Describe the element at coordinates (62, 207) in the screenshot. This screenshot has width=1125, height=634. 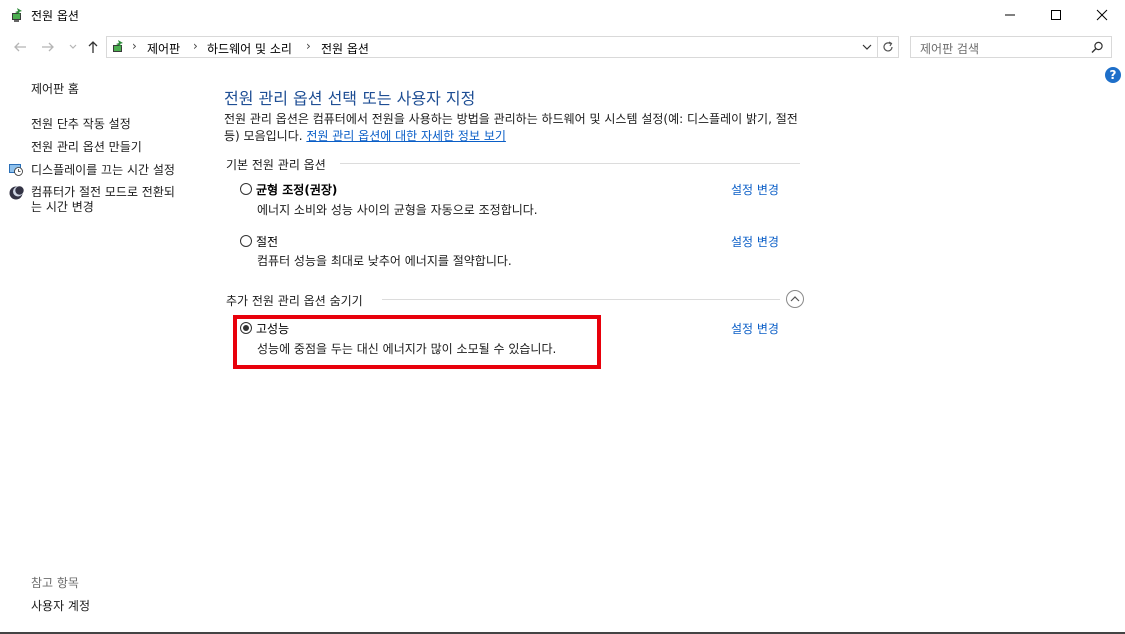
I see `sidebar-item-label: 는 시간 변경` at that location.